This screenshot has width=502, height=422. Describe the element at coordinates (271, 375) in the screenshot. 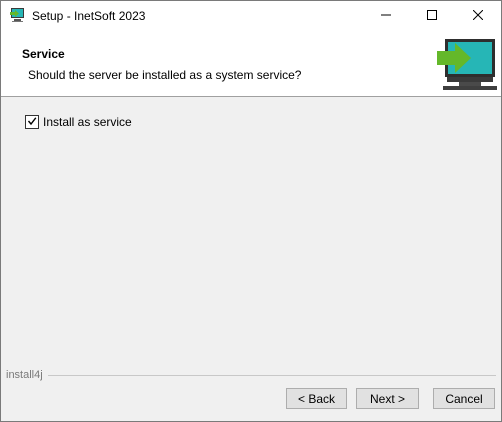

I see `separator-line` at that location.